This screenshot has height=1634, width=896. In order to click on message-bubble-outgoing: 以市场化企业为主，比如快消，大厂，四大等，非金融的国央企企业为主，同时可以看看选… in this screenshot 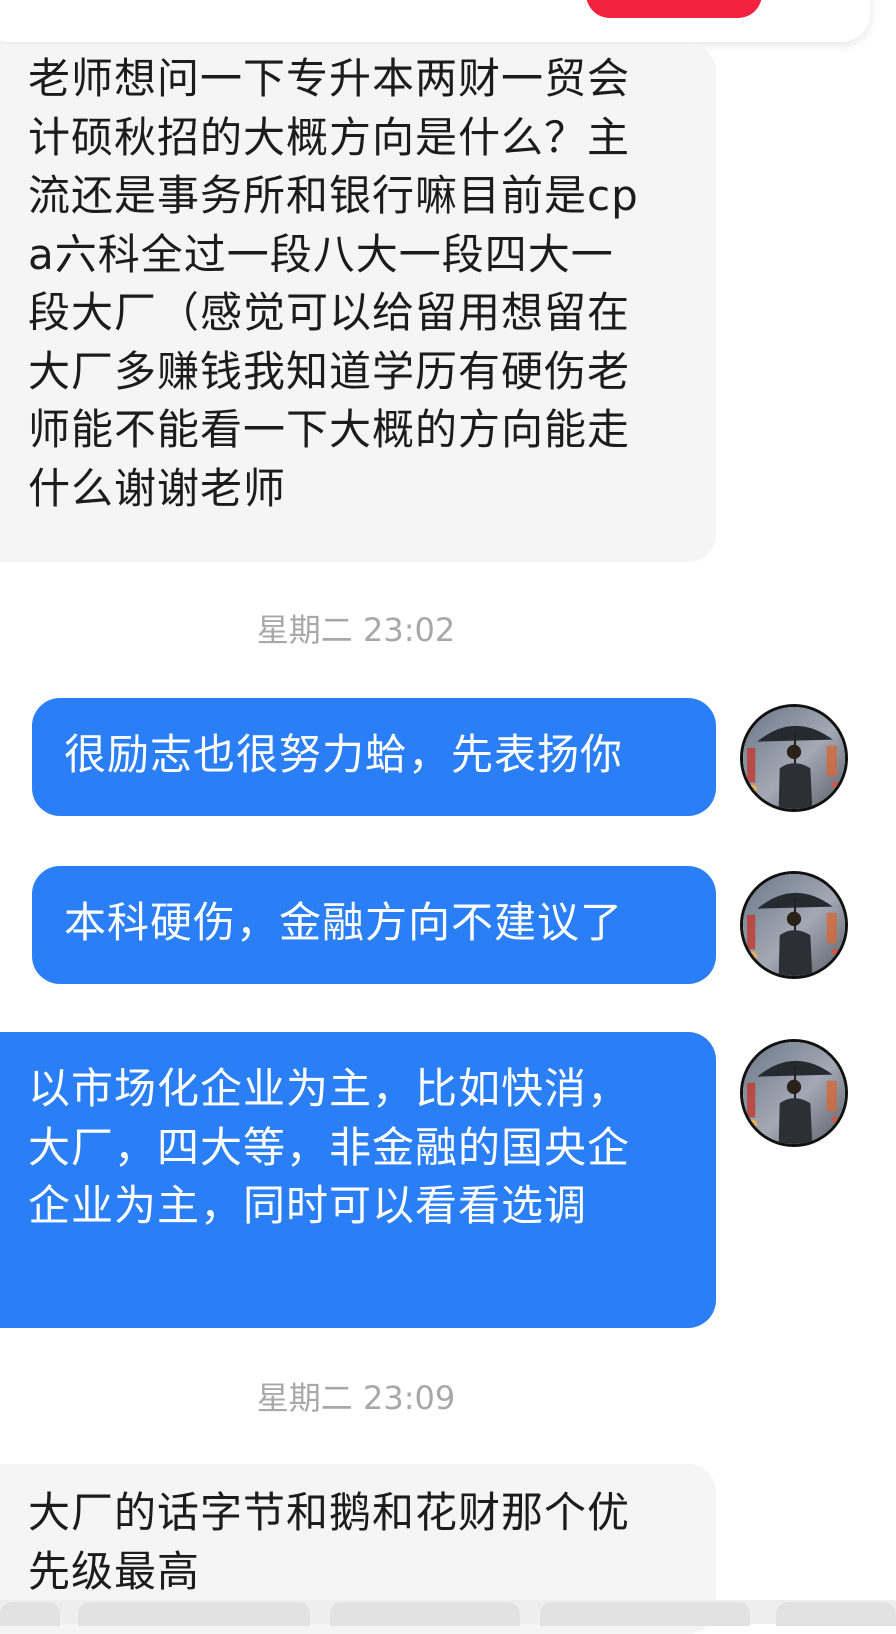, I will do `click(358, 1180)`.